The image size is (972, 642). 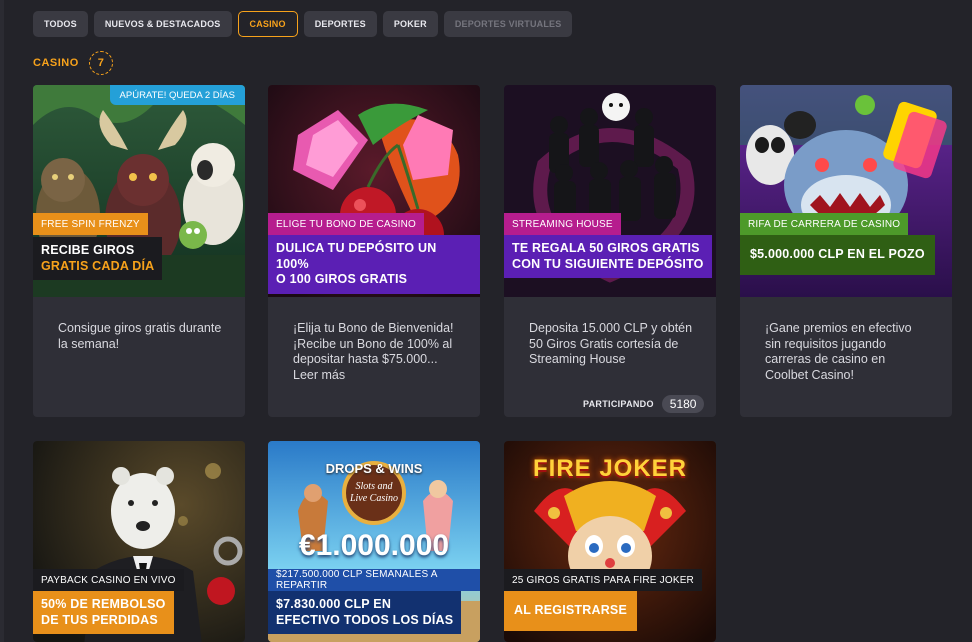 I want to click on promo-tag: FREE SPIN FRENZY, so click(x=90, y=224).